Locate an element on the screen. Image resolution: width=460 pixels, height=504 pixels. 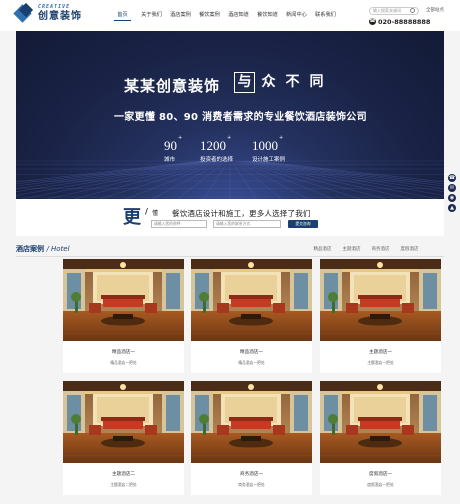
logo-en: CREATIVE is located at coordinates (54, 6).